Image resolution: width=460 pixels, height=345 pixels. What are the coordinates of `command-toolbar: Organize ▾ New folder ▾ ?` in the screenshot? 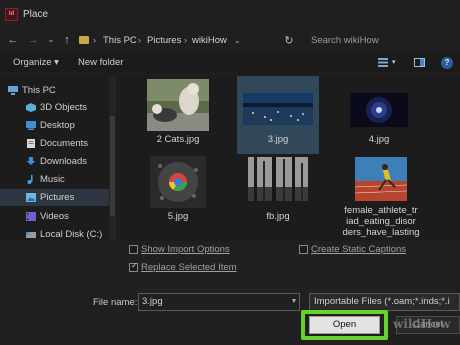 It's located at (230, 63).